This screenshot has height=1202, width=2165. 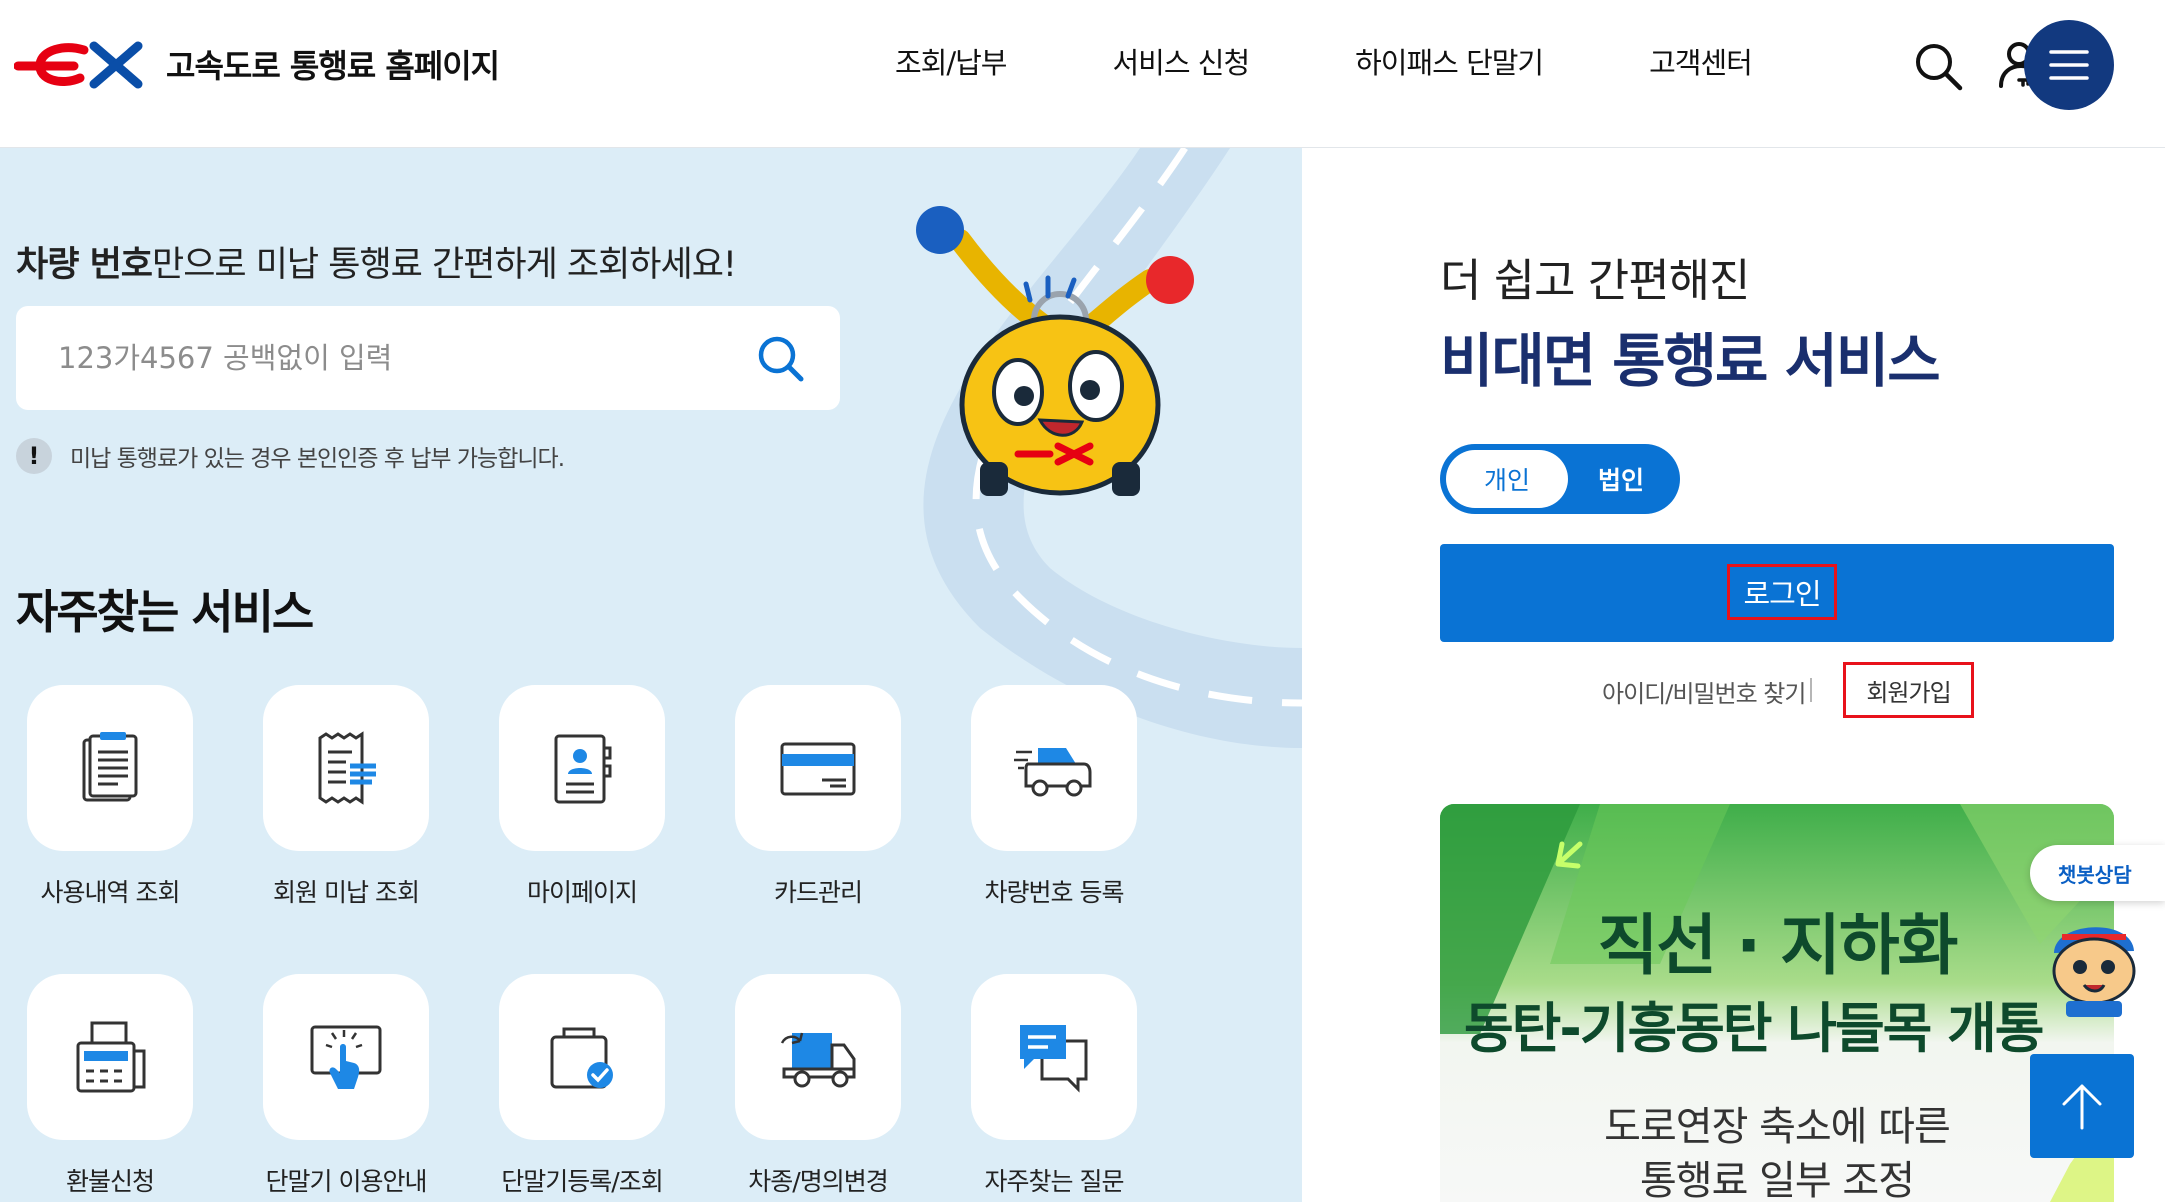 I want to click on service-device-guide: 단말기 이용안내, so click(x=346, y=1086).